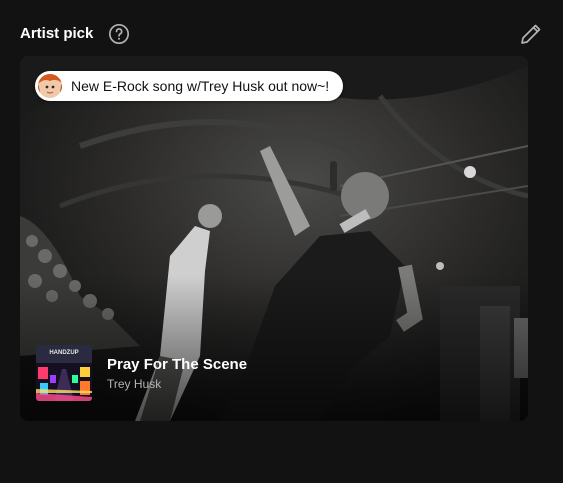 The image size is (563, 483). I want to click on artist-pick-comment: New E-Rock song w/Trey Husk out now~!, so click(189, 86).